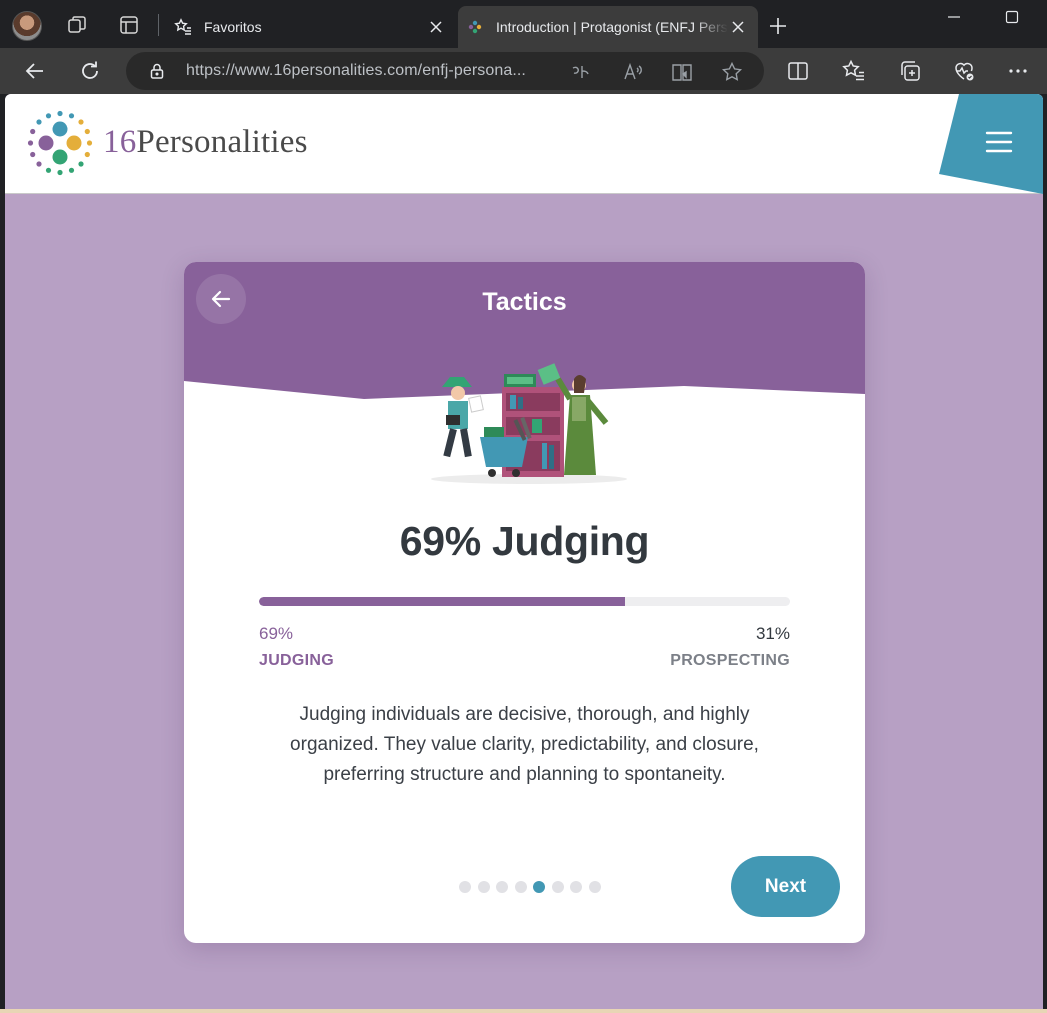  What do you see at coordinates (964, 71) in the screenshot?
I see `browser-essentials-icon` at bounding box center [964, 71].